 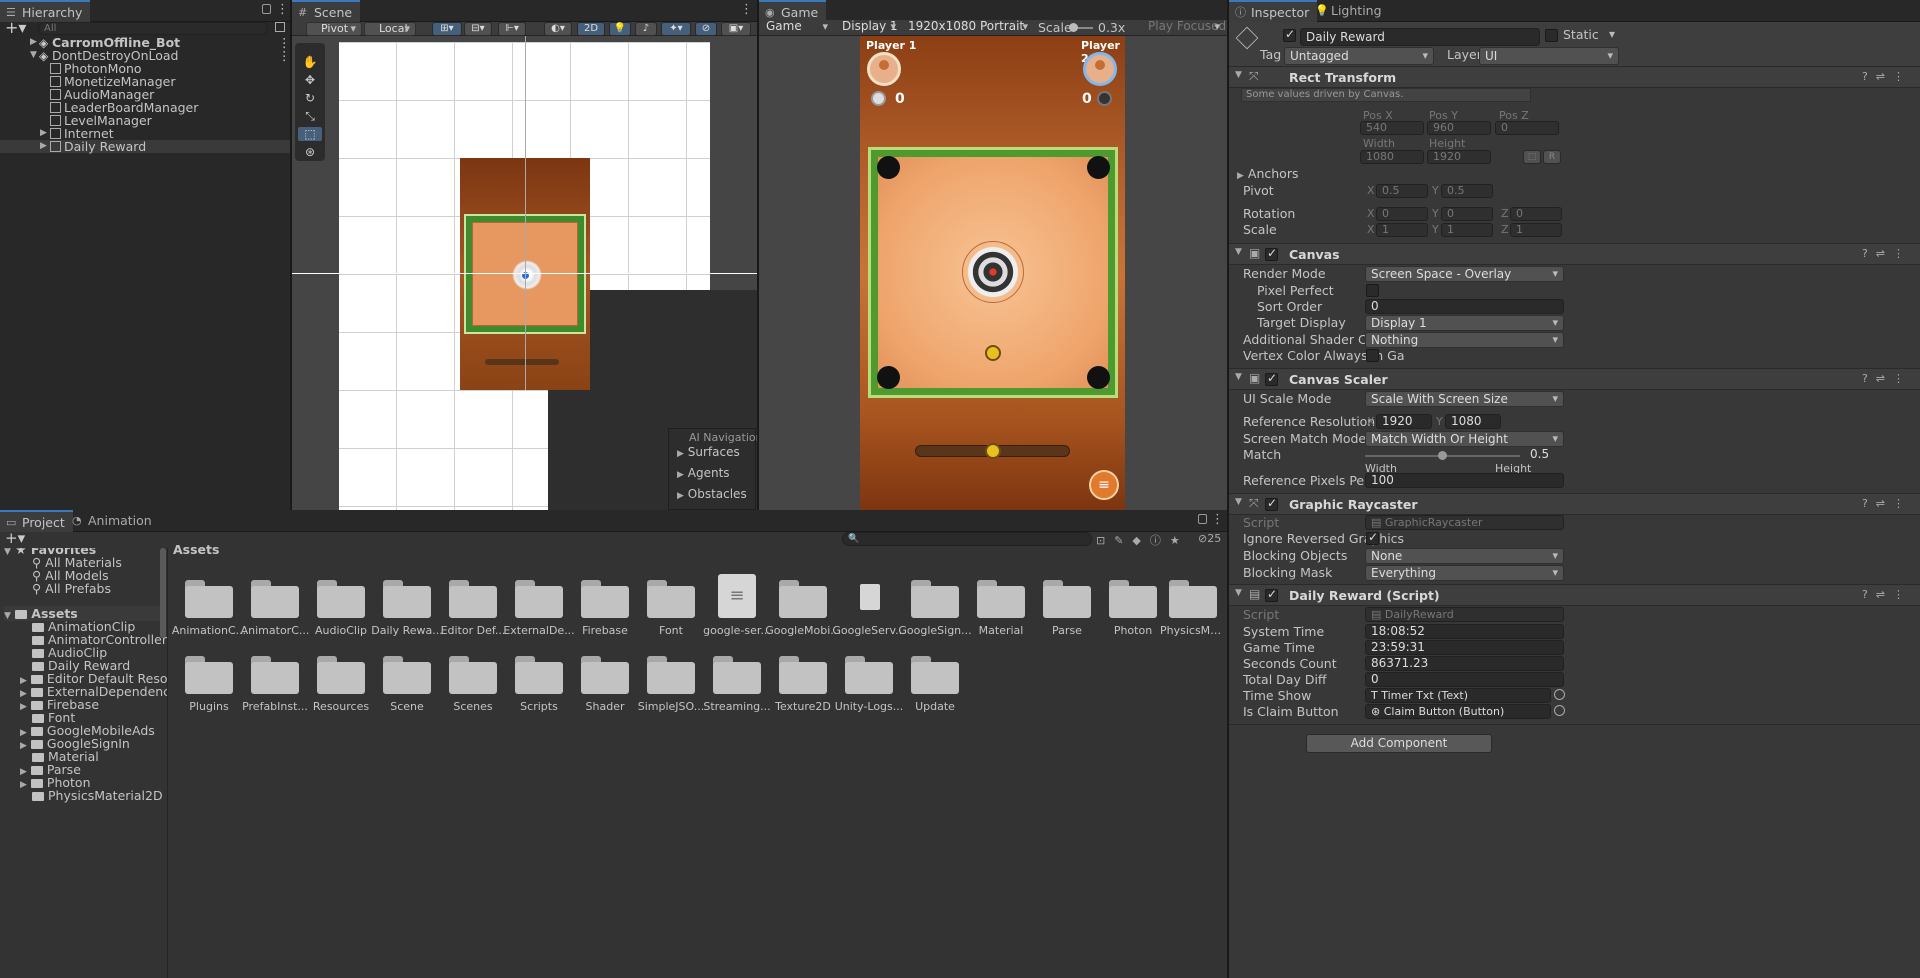 What do you see at coordinates (1536, 230) in the screenshot?
I see `scale-z-field: 1` at bounding box center [1536, 230].